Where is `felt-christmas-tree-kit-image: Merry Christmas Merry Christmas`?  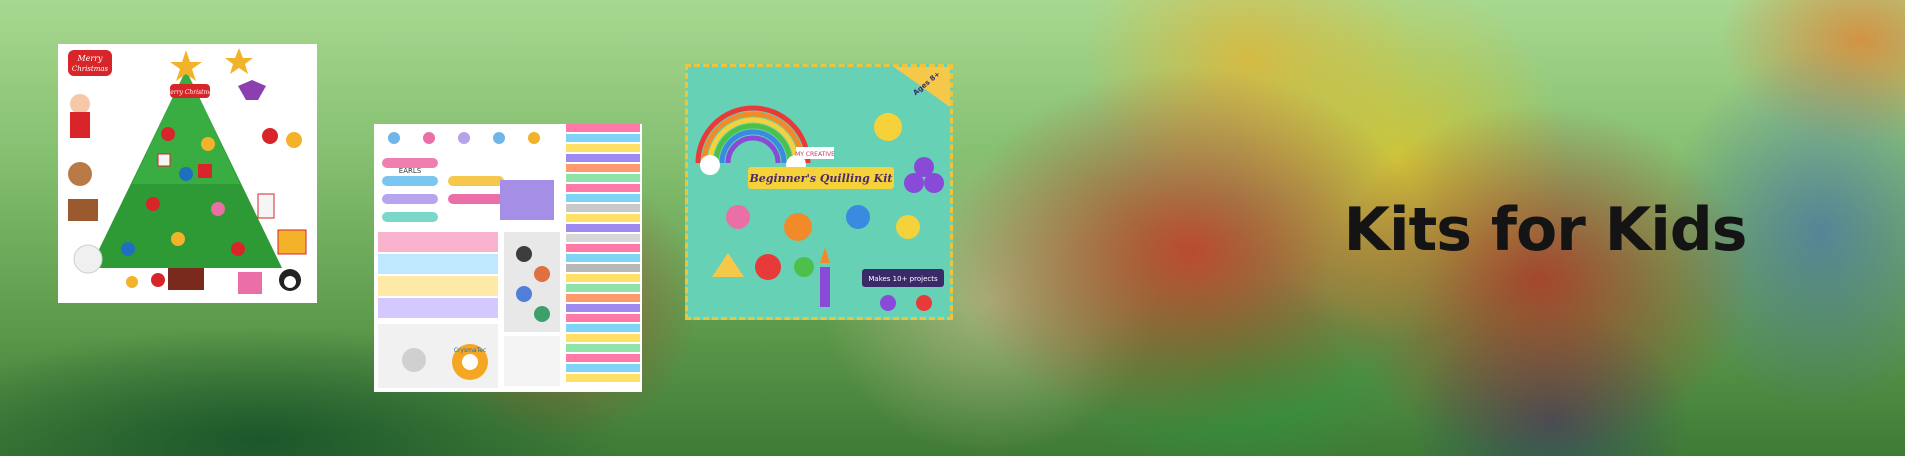 felt-christmas-tree-kit-image: Merry Christmas Merry Christmas is located at coordinates (187, 173).